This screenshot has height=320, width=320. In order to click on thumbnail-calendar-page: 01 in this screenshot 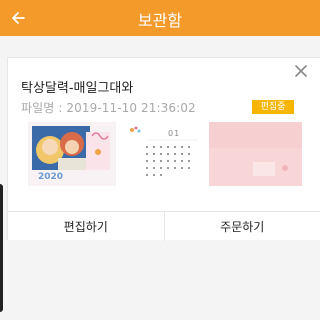, I will do `click(163, 154)`.